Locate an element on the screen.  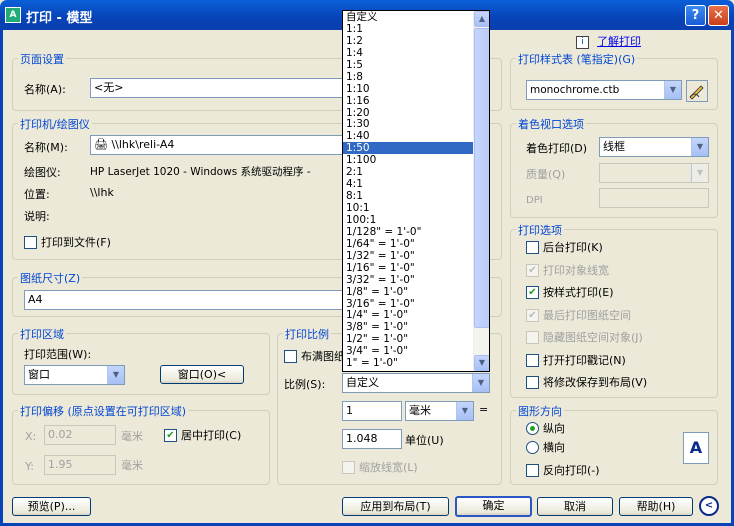
plot-option-label: 将修改保存到布局(V) is located at coordinates (595, 382).